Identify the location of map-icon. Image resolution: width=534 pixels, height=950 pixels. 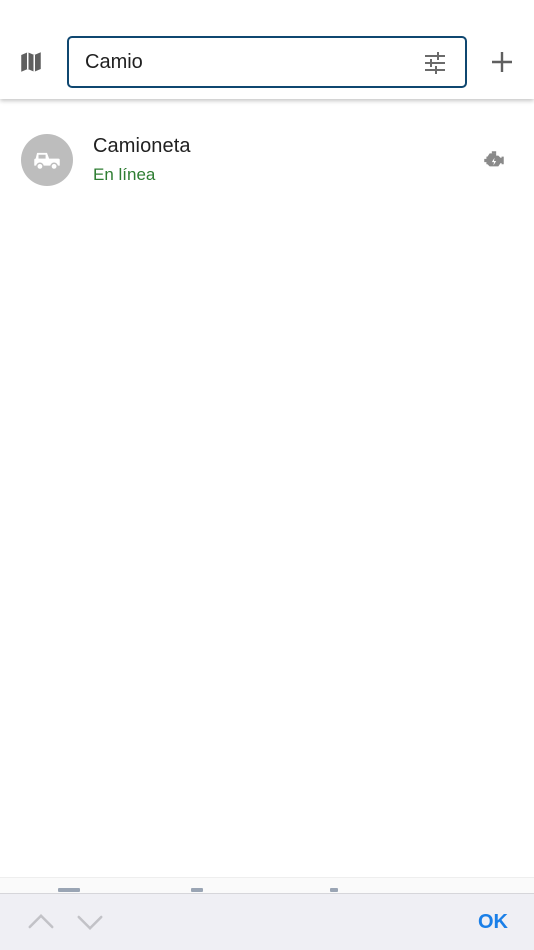
(31, 62).